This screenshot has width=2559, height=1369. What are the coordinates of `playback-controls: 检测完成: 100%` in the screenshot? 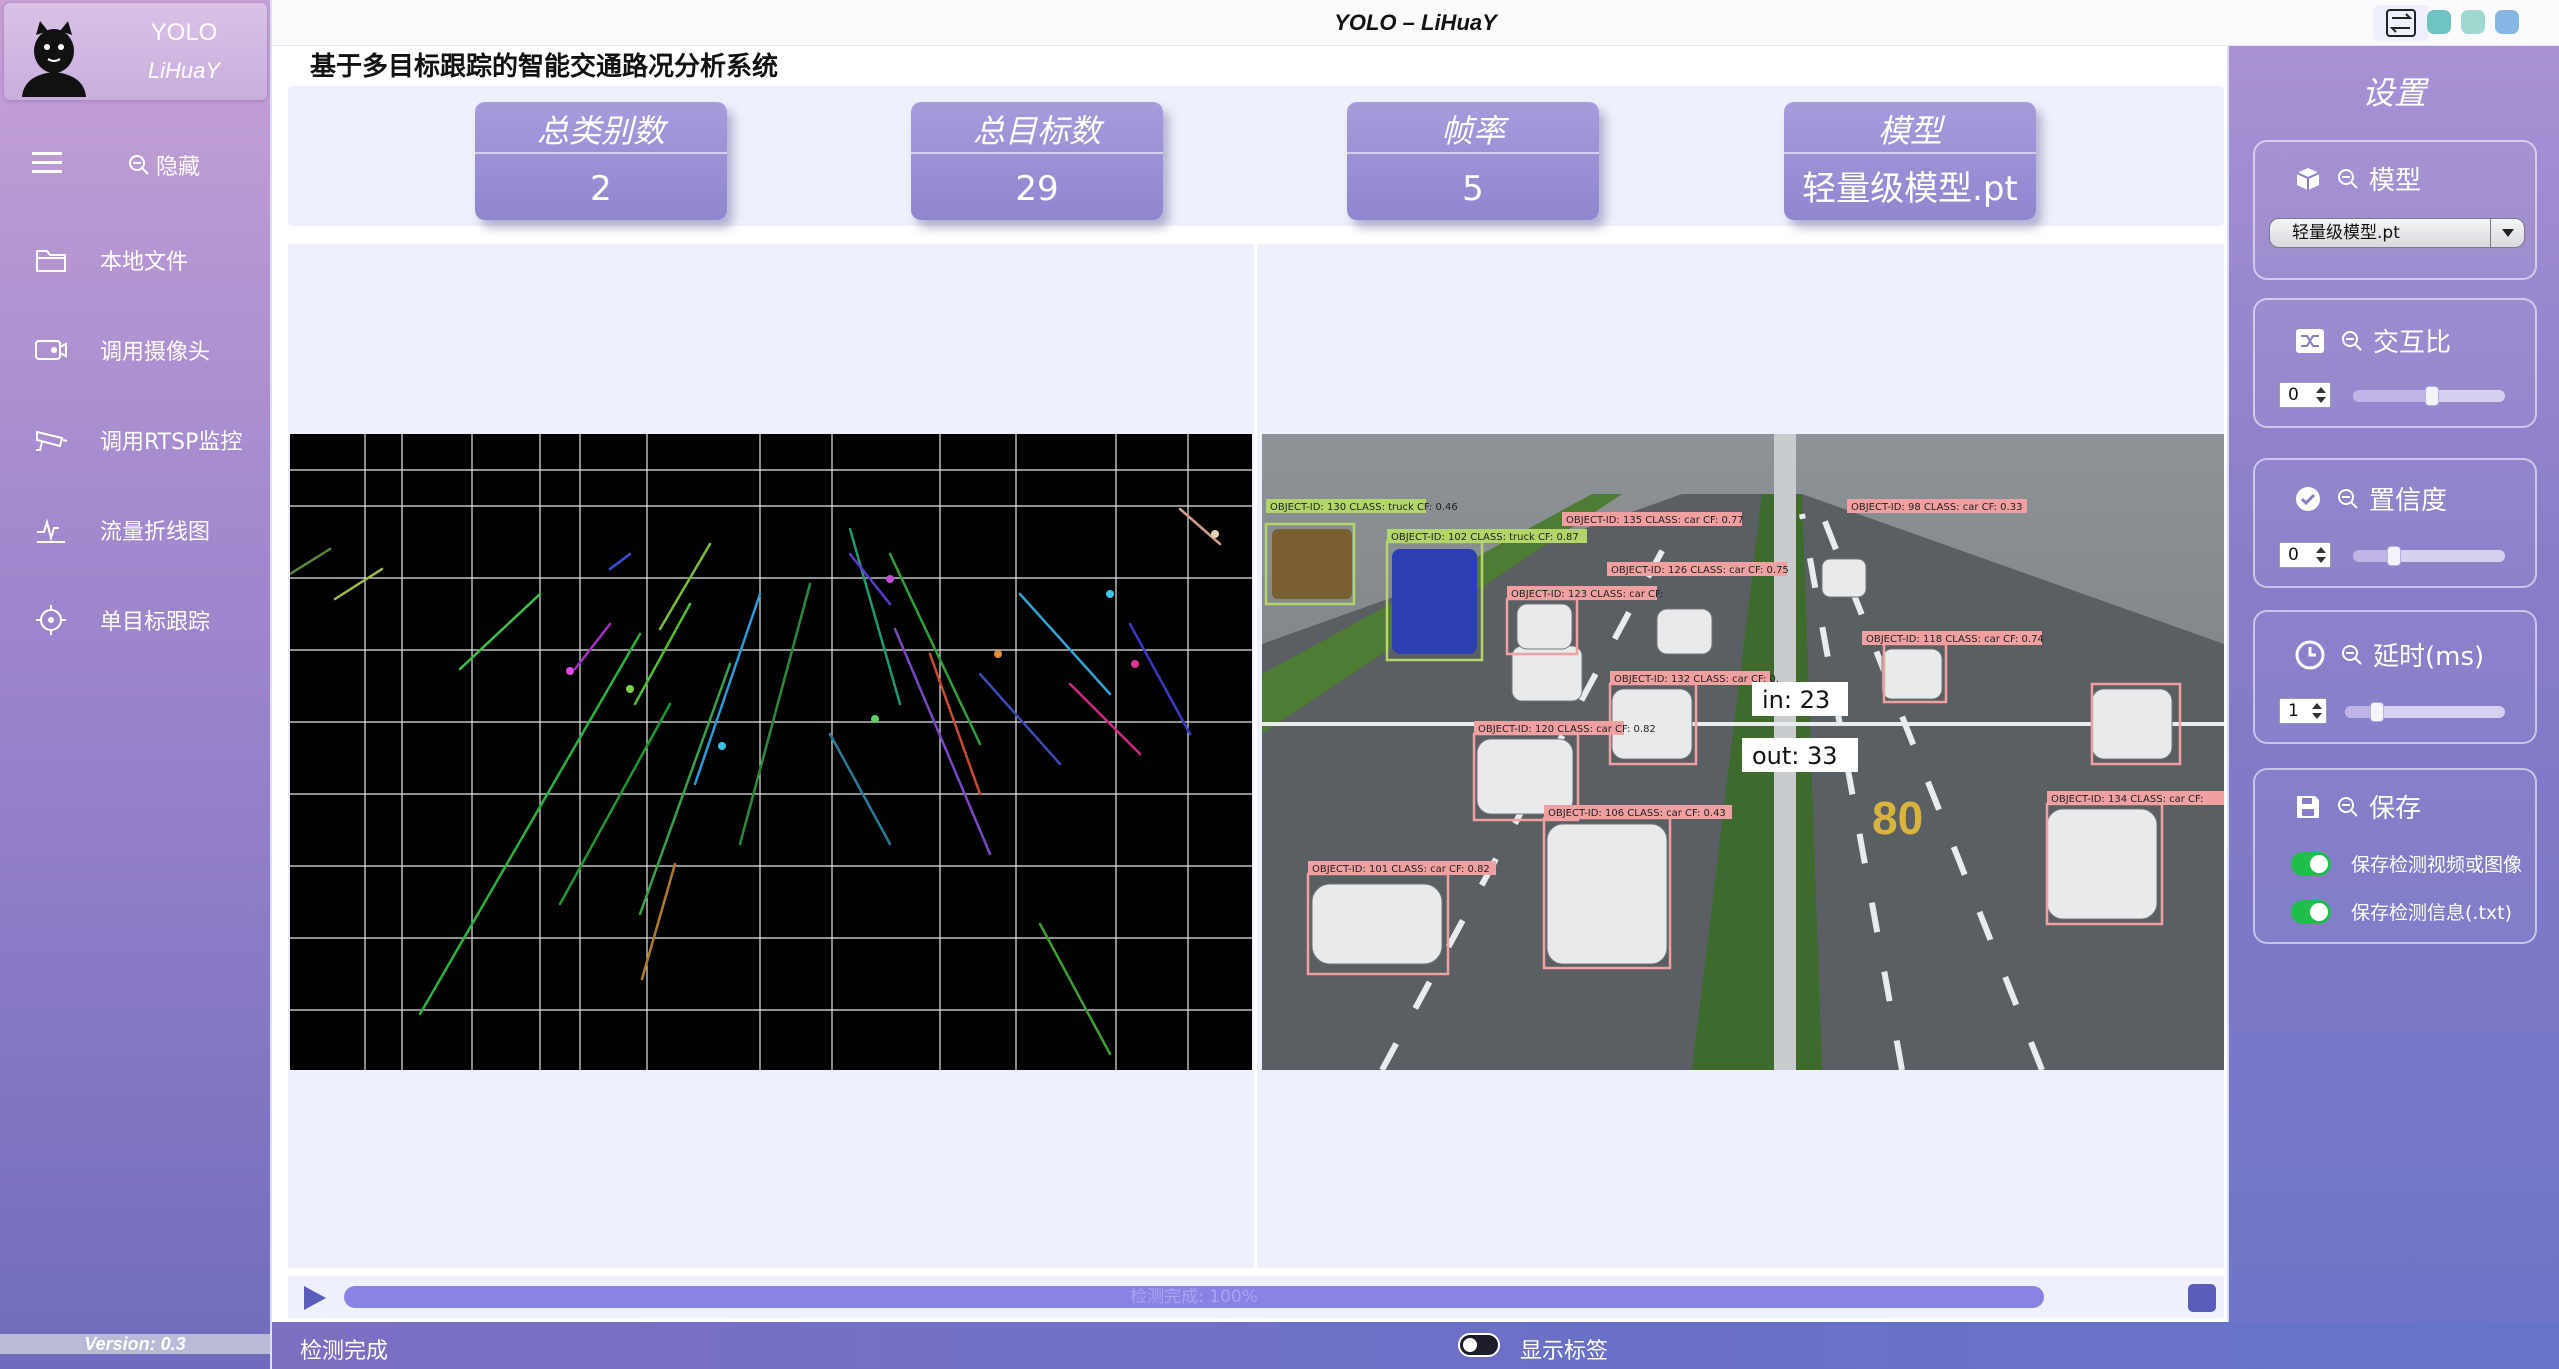 It's located at (1256, 1297).